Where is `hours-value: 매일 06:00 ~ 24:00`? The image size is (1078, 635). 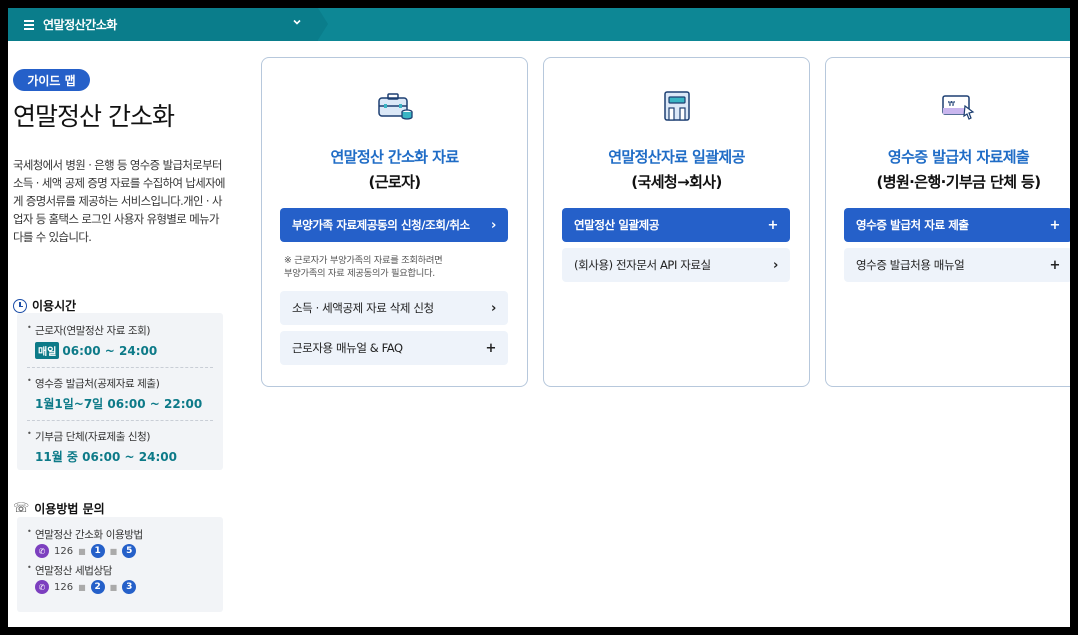 hours-value: 매일 06:00 ~ 24:00 is located at coordinates (124, 350).